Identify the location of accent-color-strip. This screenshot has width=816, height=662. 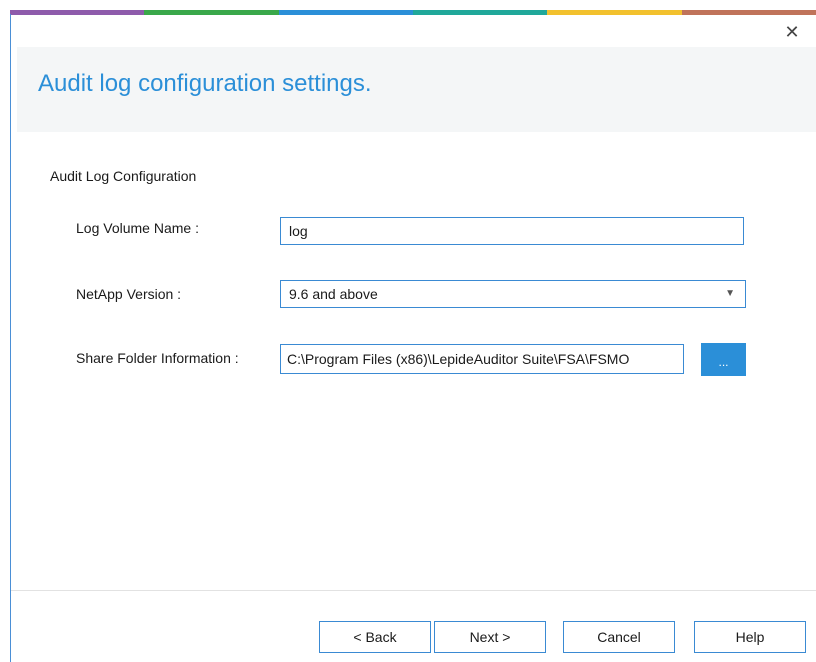
(413, 12).